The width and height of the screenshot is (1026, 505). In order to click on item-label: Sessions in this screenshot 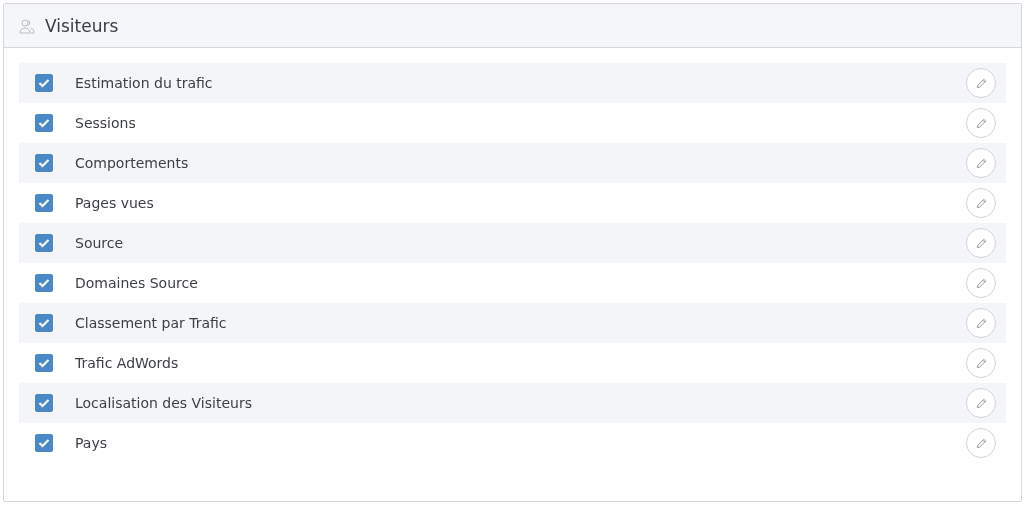, I will do `click(106, 123)`.